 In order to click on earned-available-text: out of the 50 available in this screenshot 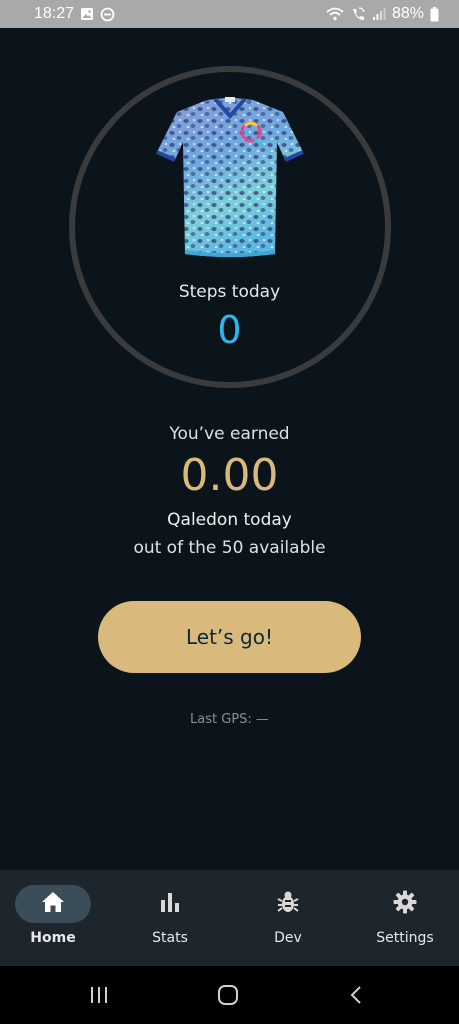, I will do `click(229, 548)`.